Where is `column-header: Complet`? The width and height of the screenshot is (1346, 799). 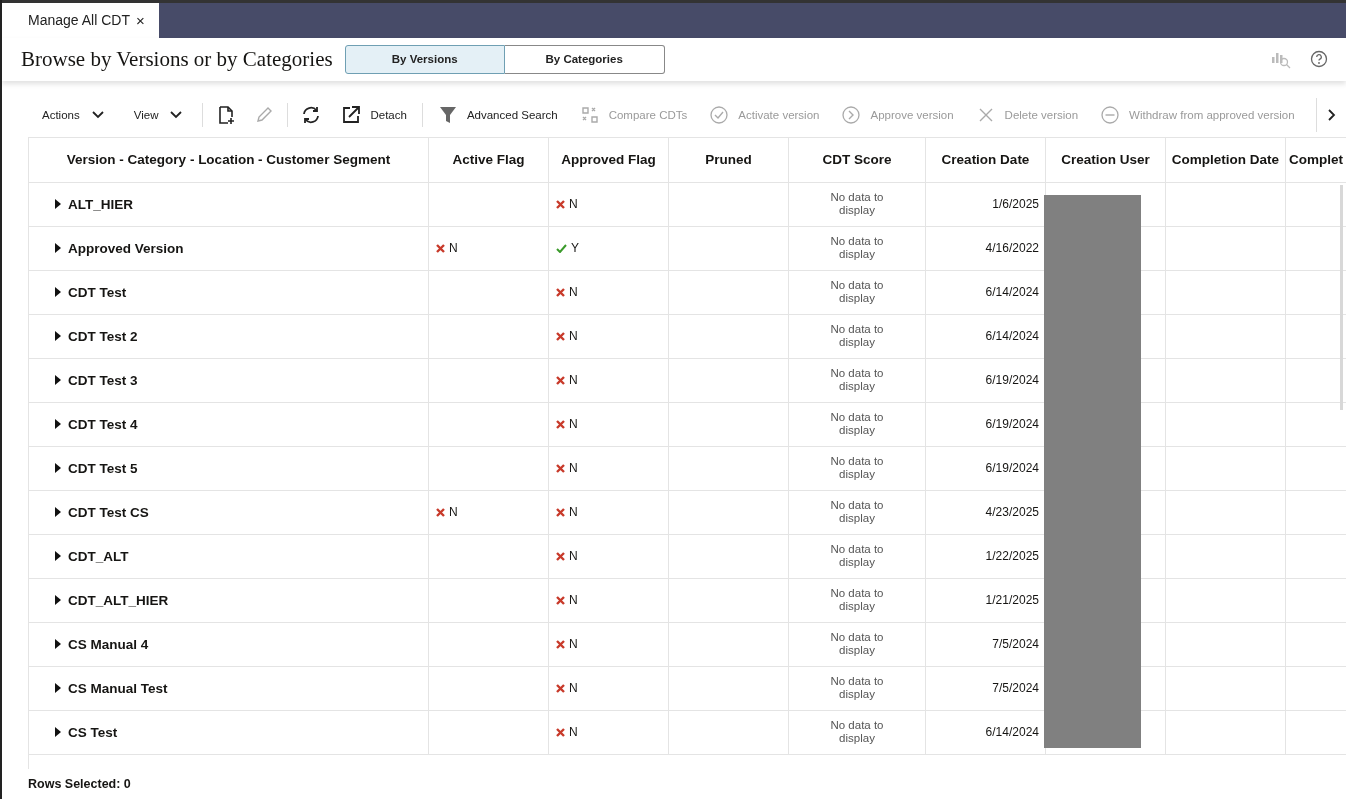
column-header: Complet is located at coordinates (1316, 159).